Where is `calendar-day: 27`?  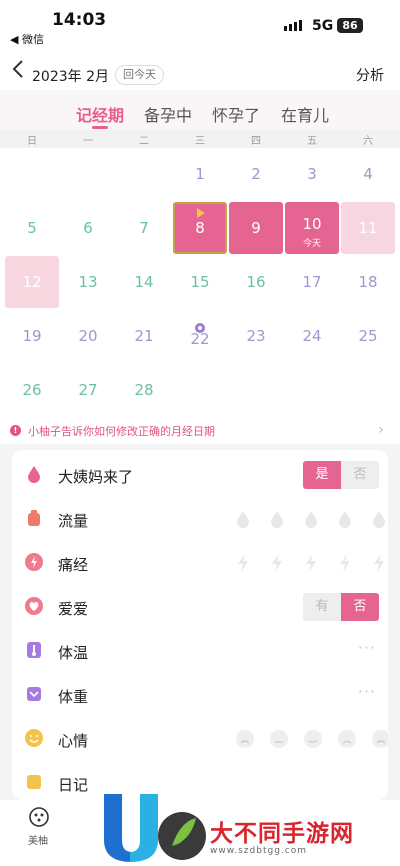 calendar-day: 27 is located at coordinates (88, 390).